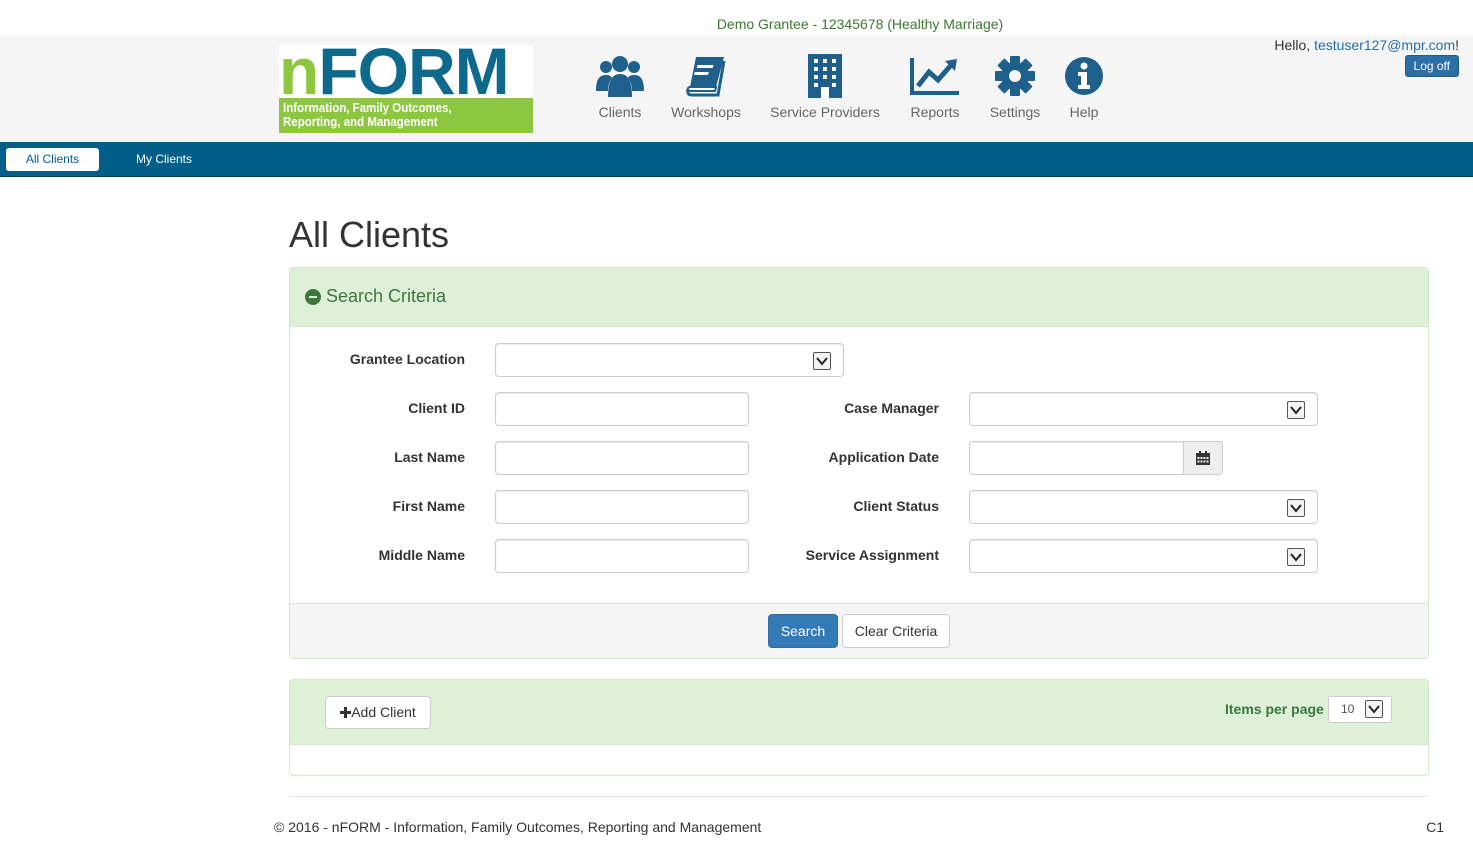  I want to click on nav-reports: Reports, so click(935, 86).